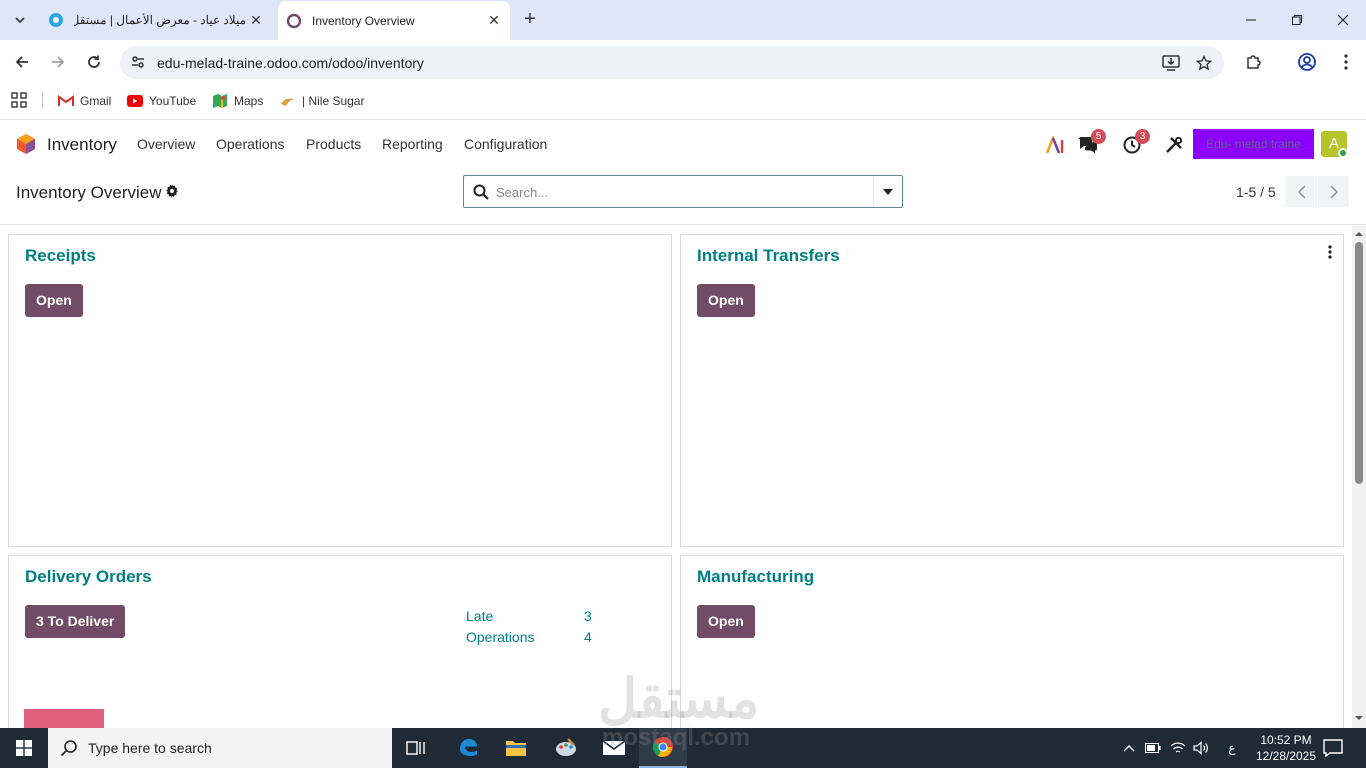 This screenshot has height=768, width=1366. What do you see at coordinates (19, 100) in the screenshot?
I see `apps-shortcut` at bounding box center [19, 100].